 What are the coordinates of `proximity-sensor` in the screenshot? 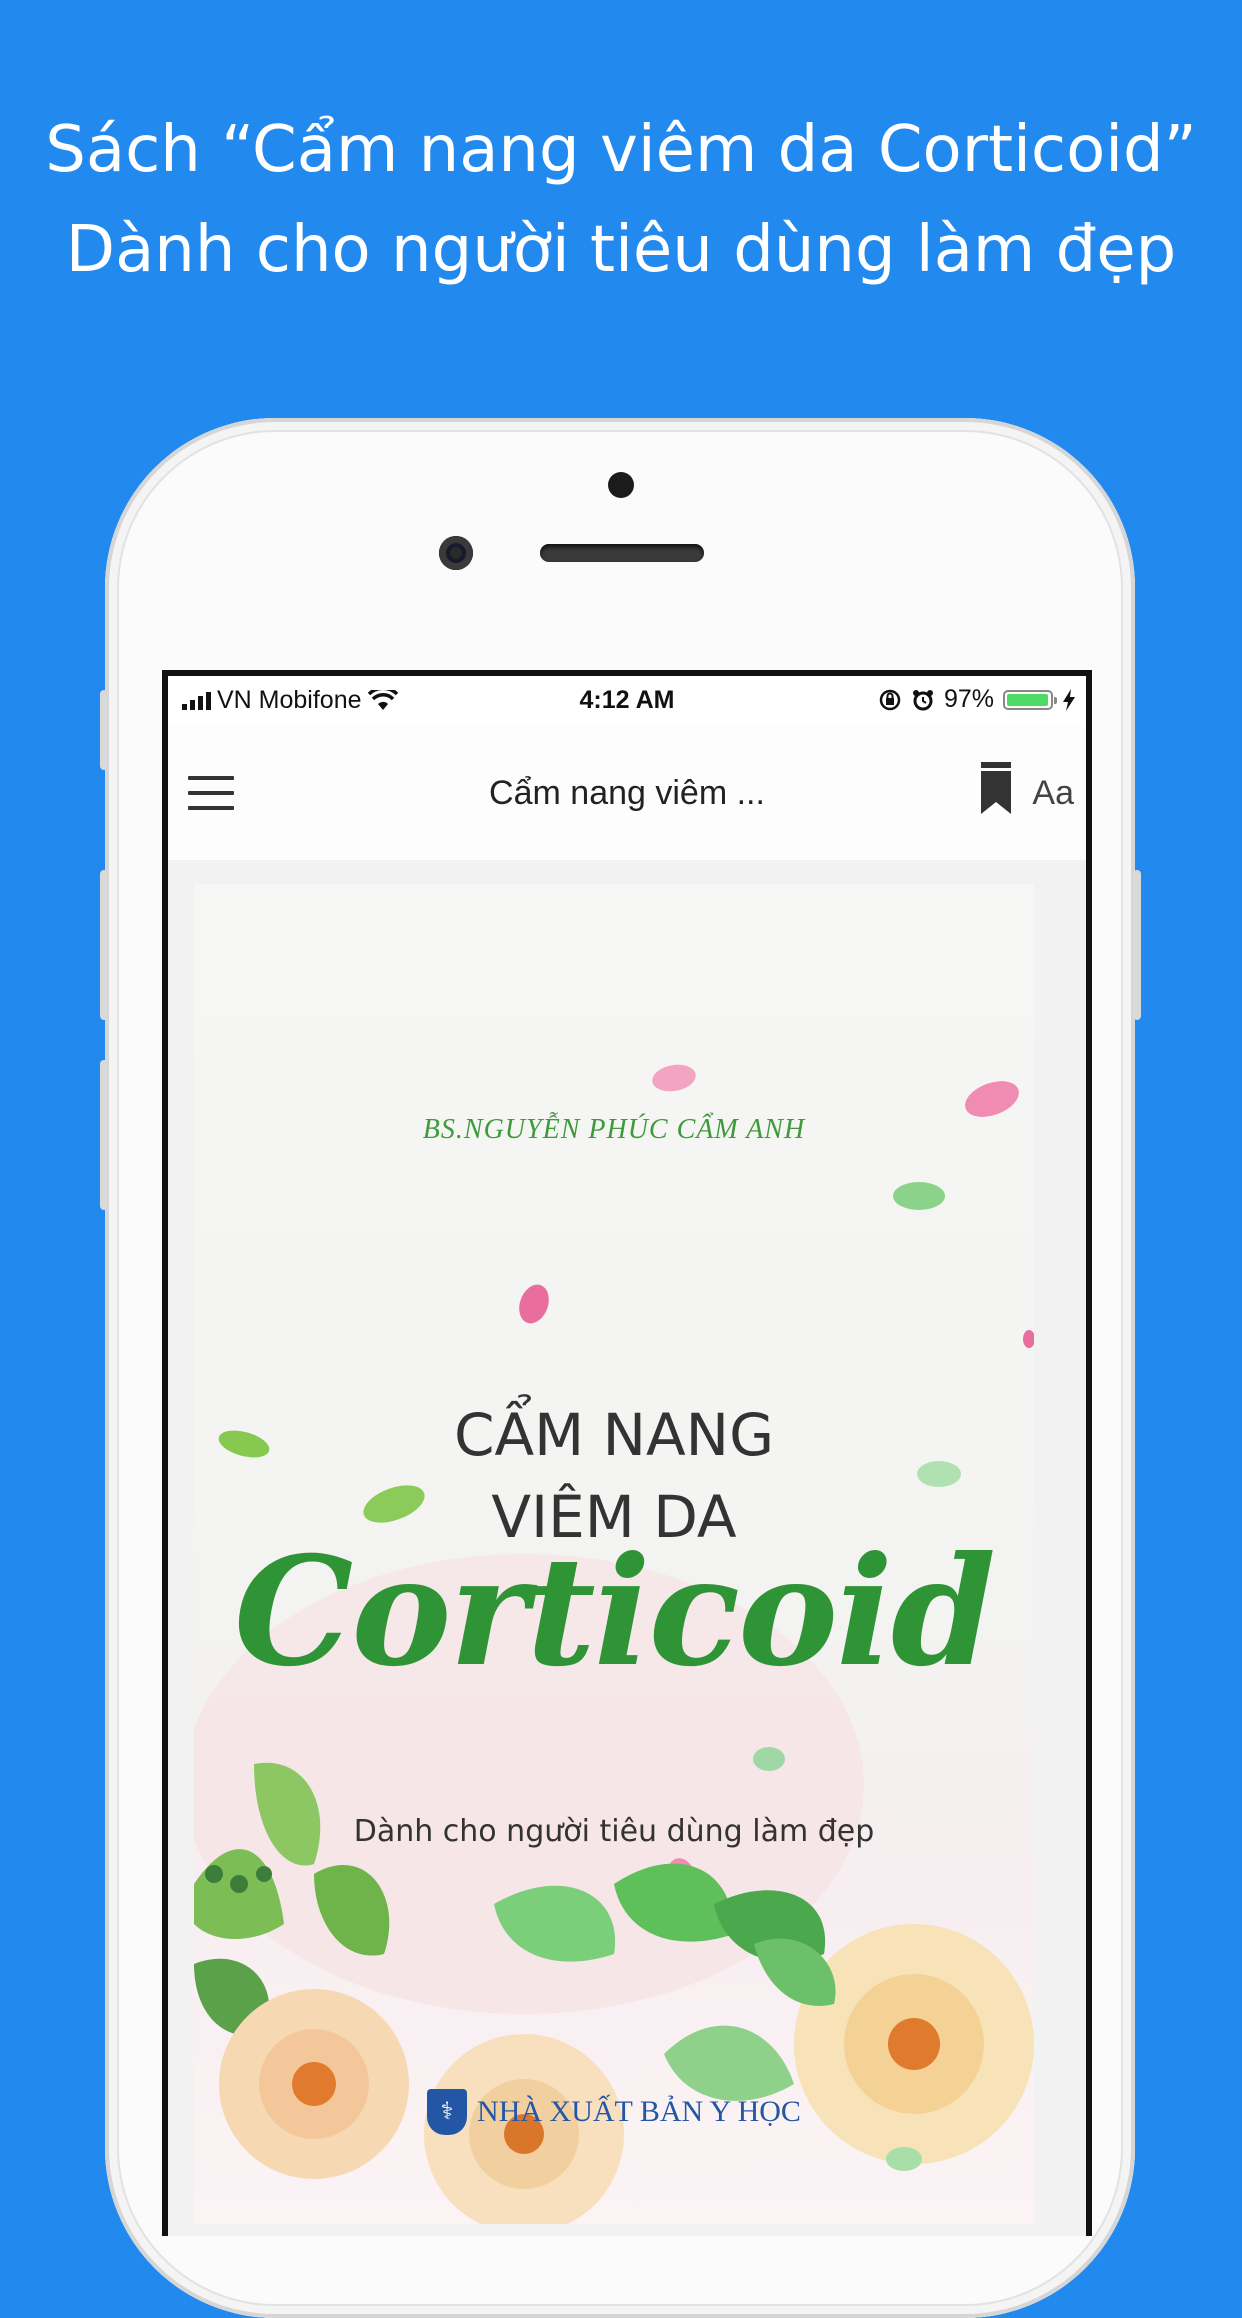 It's located at (621, 485).